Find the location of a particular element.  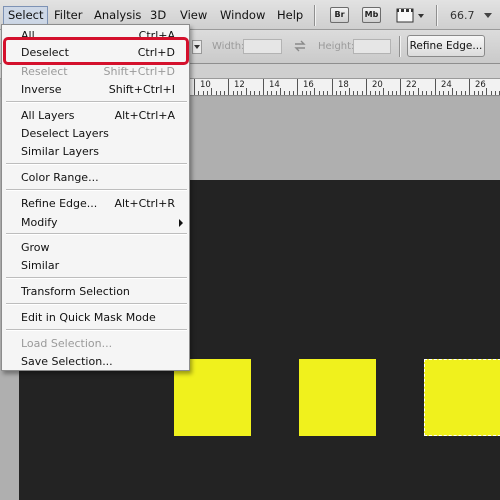

bridge-button: Br is located at coordinates (339, 15).